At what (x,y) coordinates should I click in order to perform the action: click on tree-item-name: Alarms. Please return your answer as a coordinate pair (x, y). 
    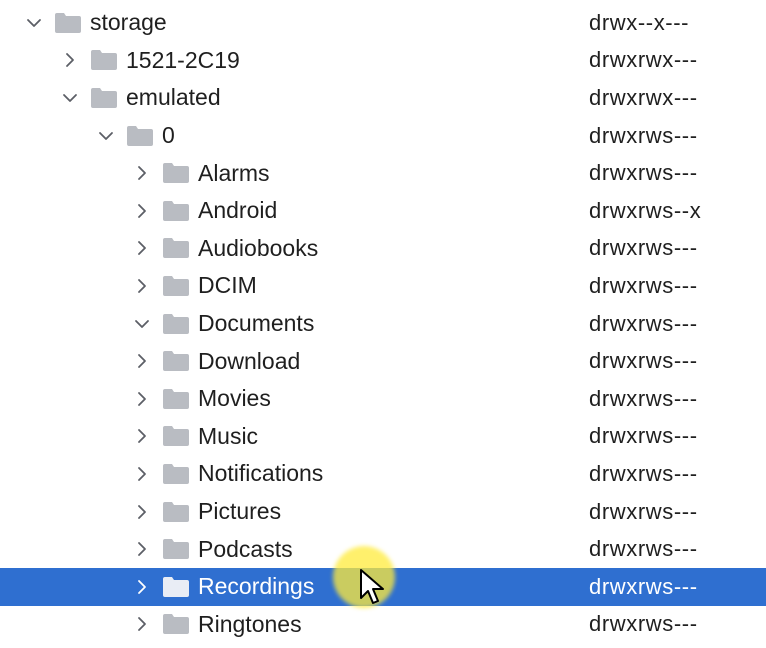
    Looking at the image, I should click on (234, 172).